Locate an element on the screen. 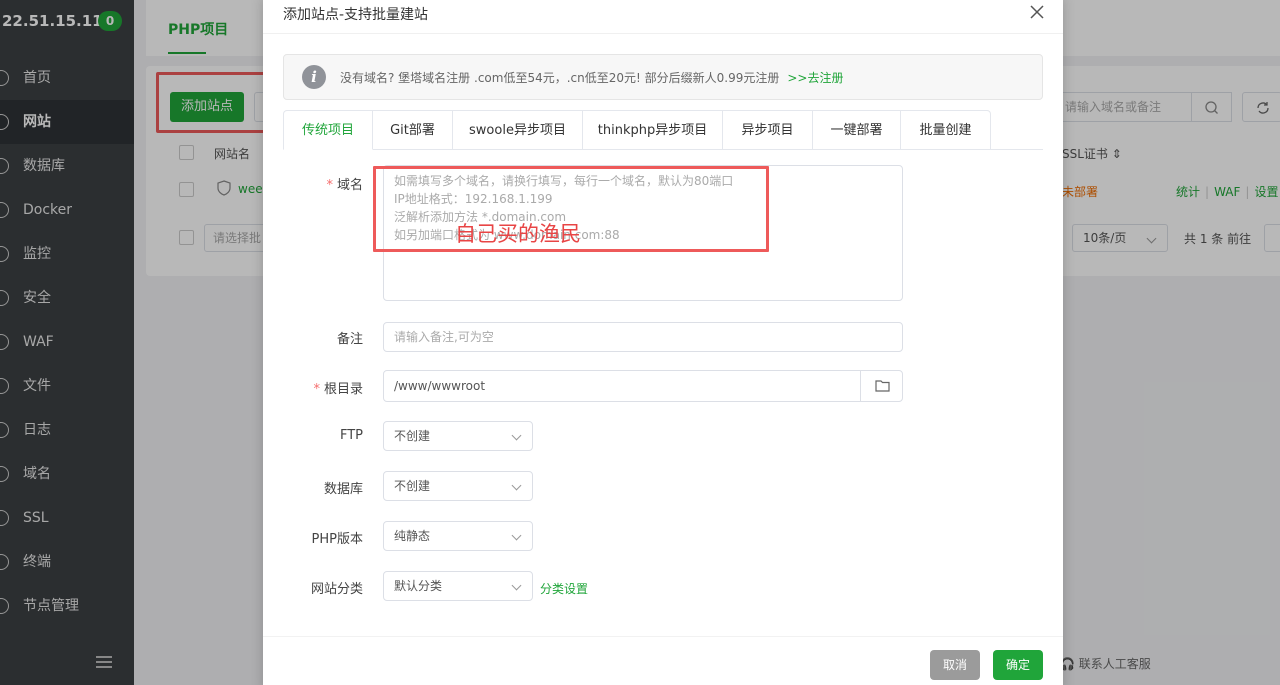 This screenshot has height=685, width=1280. tab-thinkphp: thinkphp异步项目 is located at coordinates (653, 130).